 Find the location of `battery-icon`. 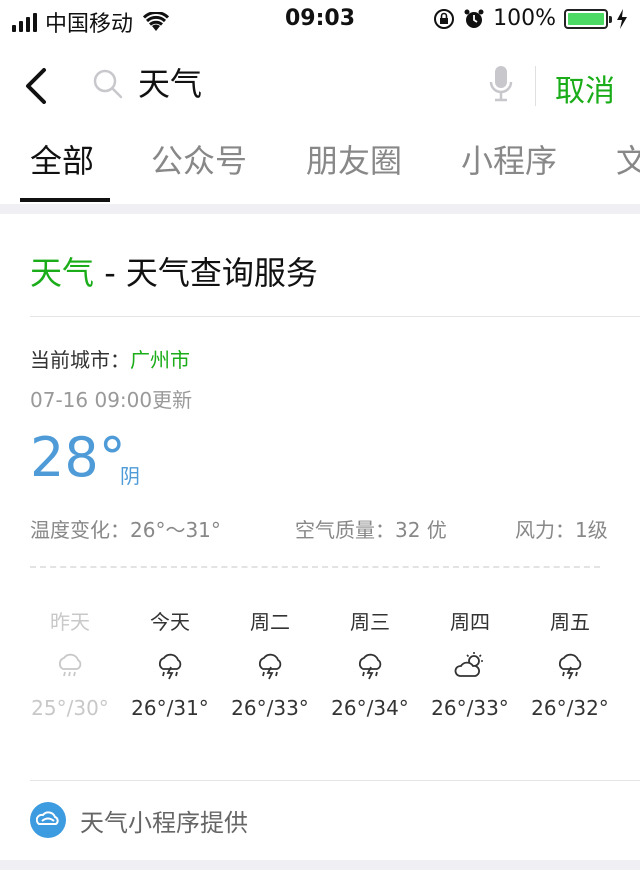

battery-icon is located at coordinates (588, 18).